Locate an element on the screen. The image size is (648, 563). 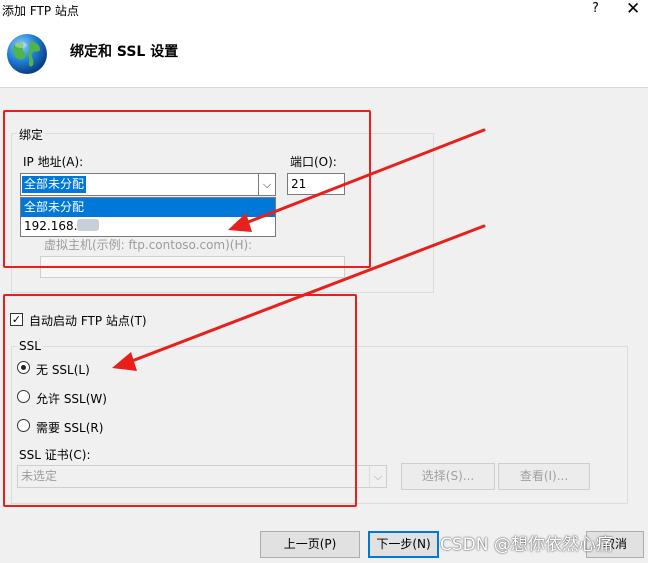
title-bar is located at coordinates (324, 10).